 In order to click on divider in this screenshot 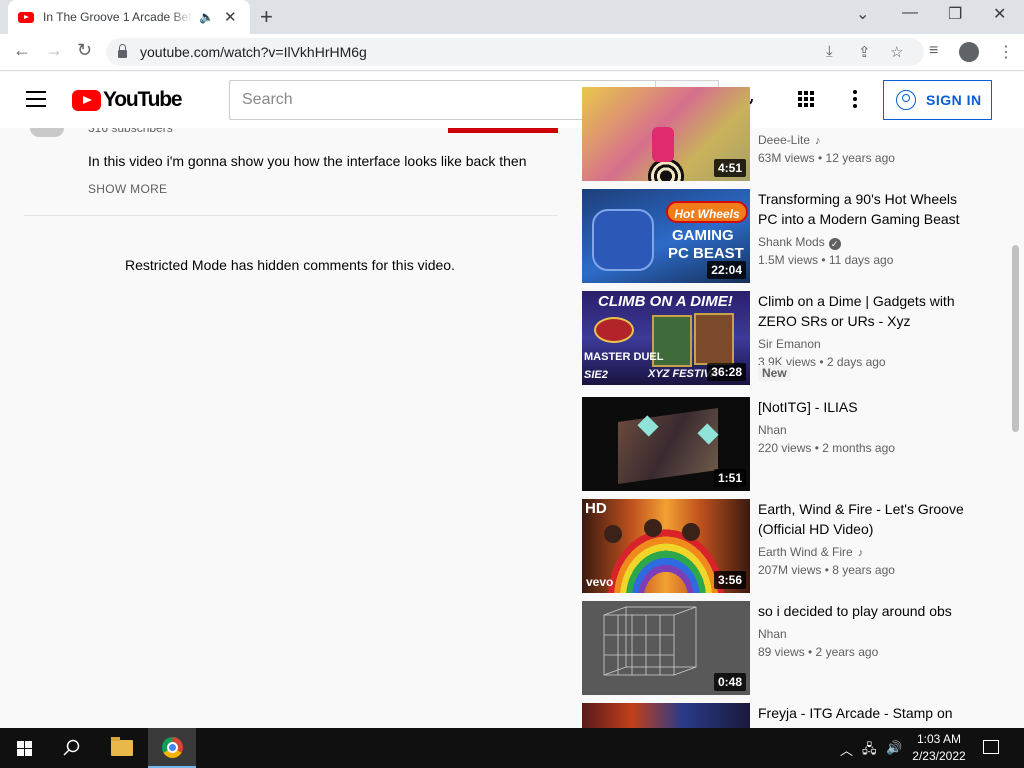, I will do `click(291, 215)`.